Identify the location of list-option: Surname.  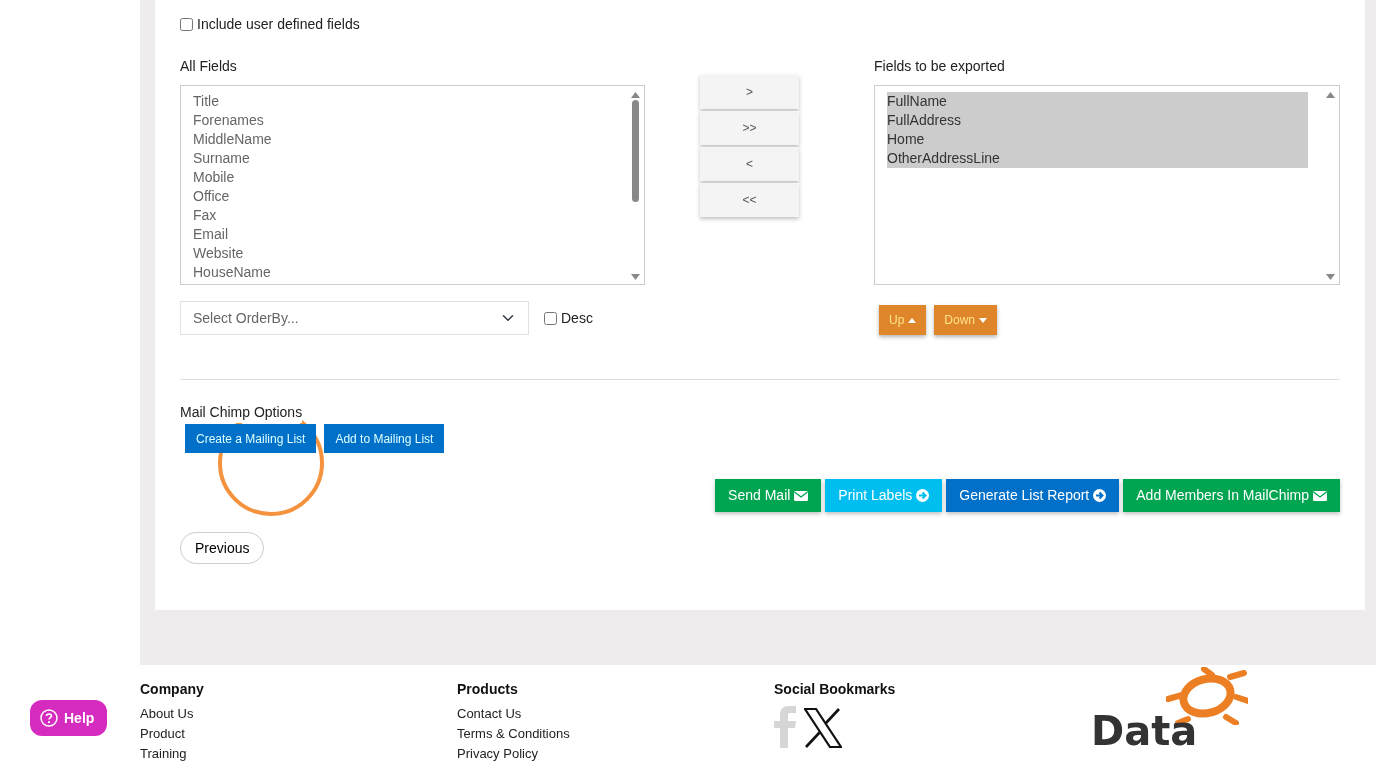
(411, 158).